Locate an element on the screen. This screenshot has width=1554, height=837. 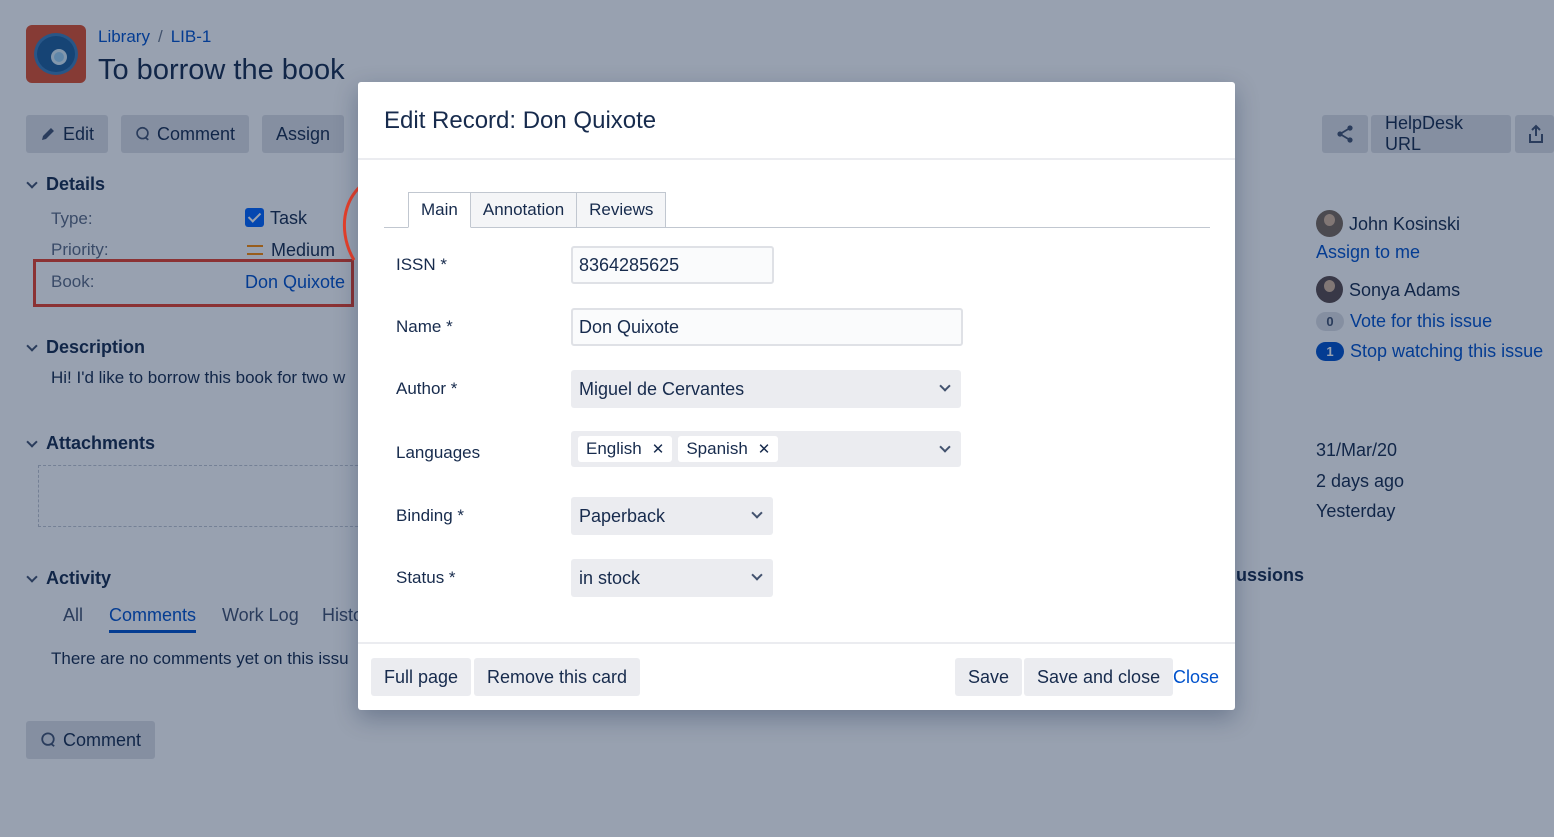
author-select: Miguel de Cervantes is located at coordinates (766, 389).